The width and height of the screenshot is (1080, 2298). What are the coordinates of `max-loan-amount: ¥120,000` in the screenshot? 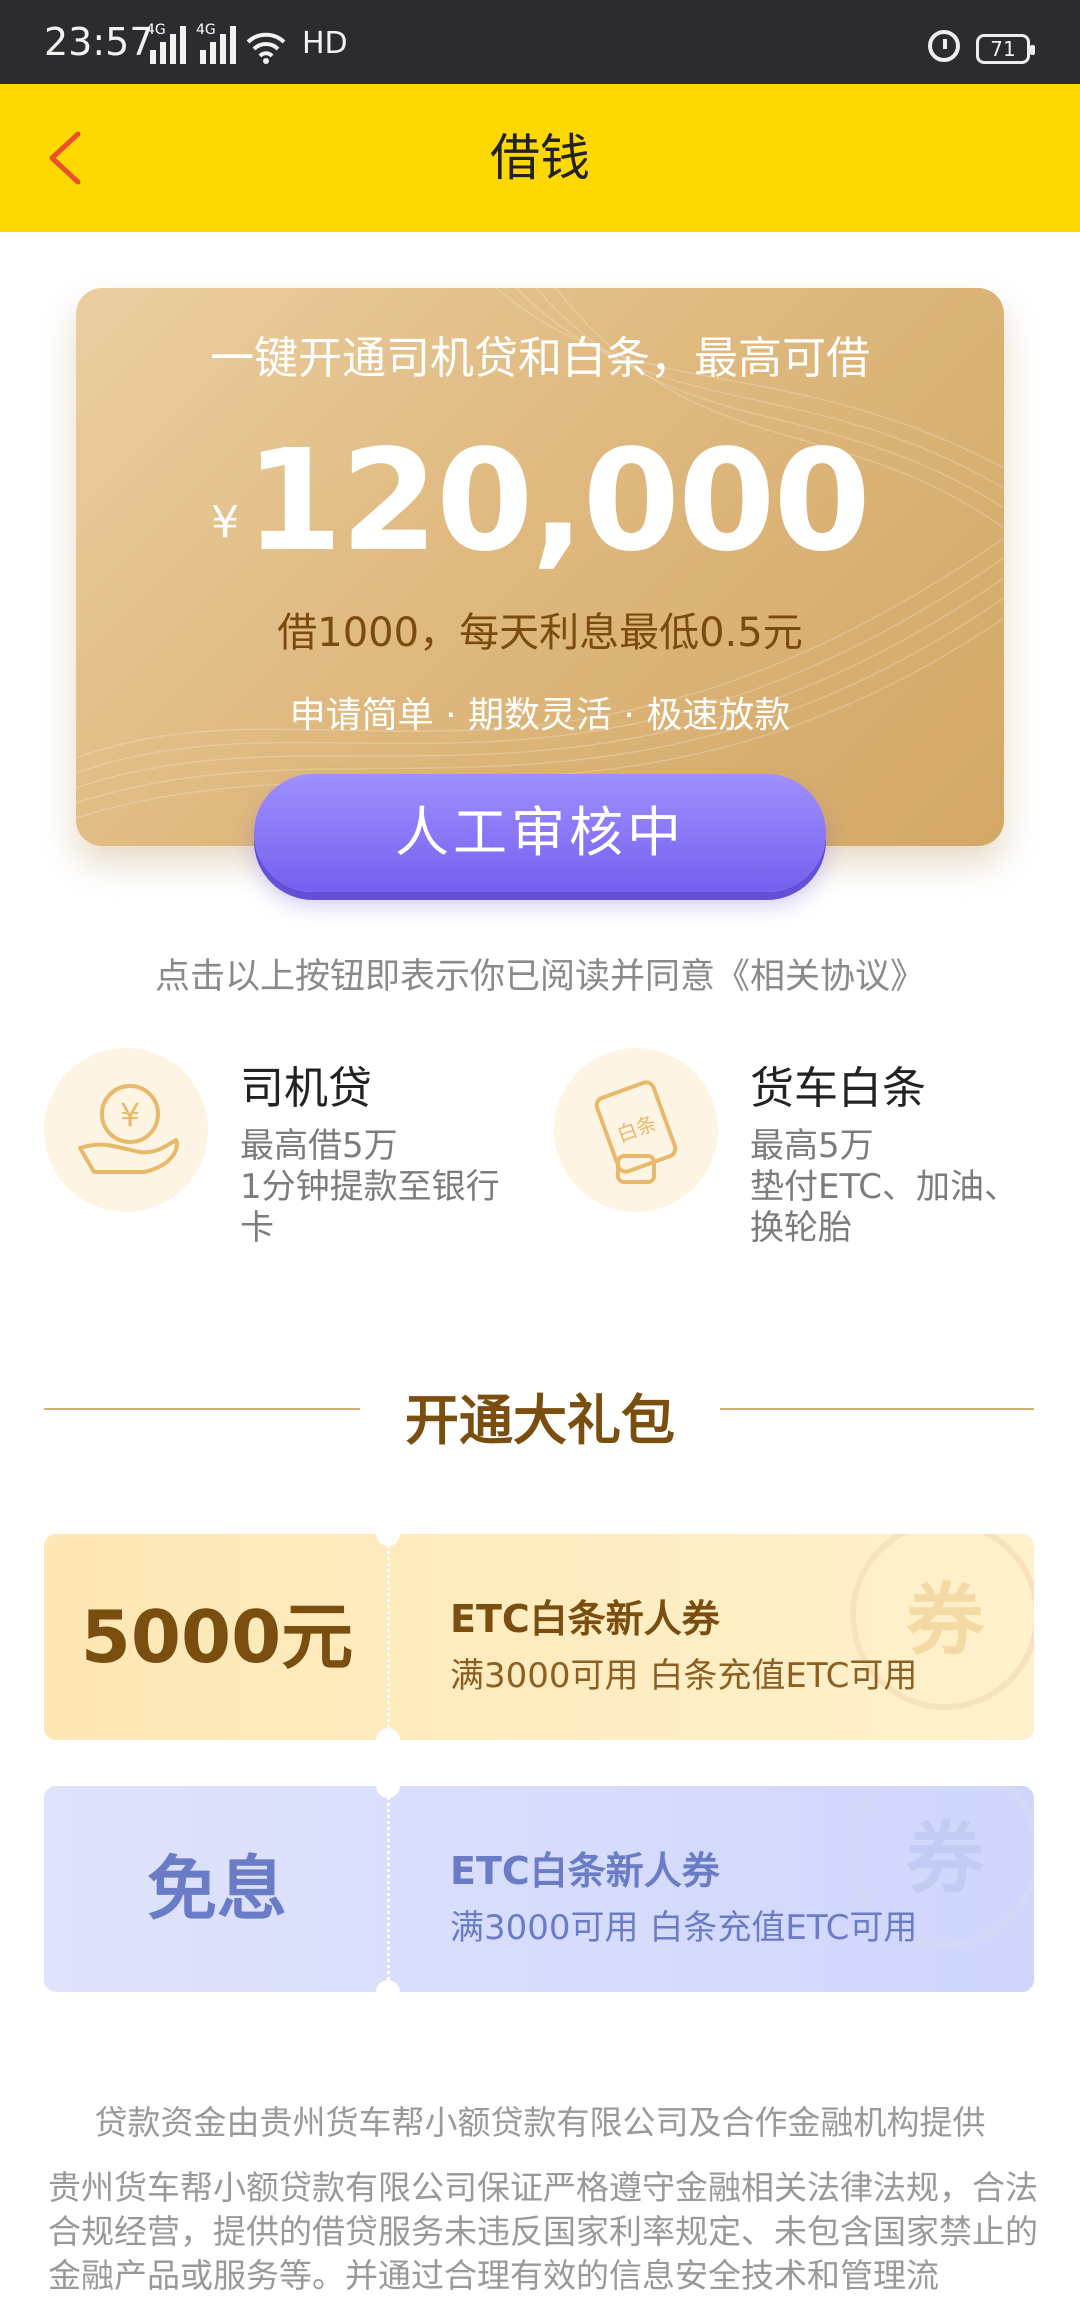 It's located at (540, 501).